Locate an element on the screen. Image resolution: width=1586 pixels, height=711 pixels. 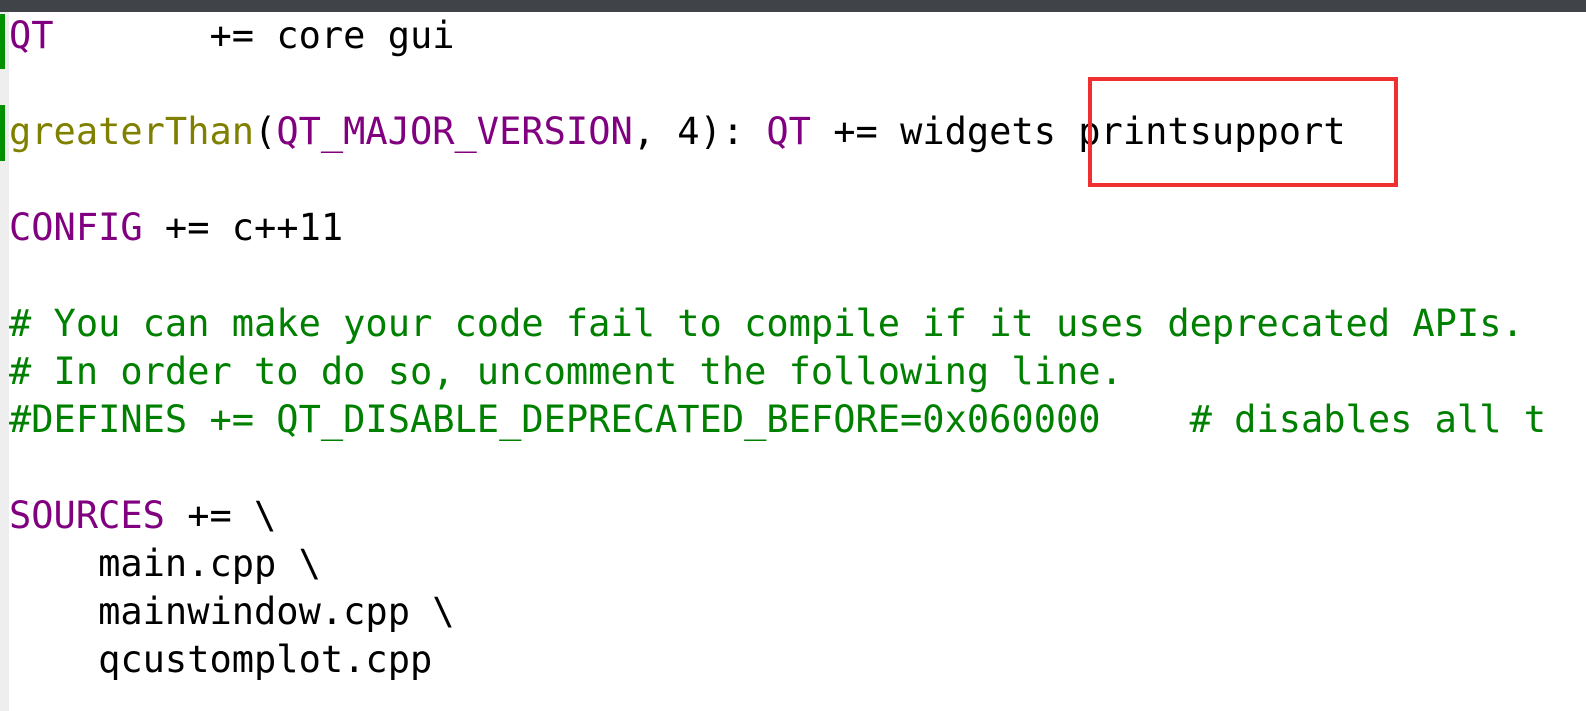
token-plain: mainwindow.cpp \ is located at coordinates (232, 611).